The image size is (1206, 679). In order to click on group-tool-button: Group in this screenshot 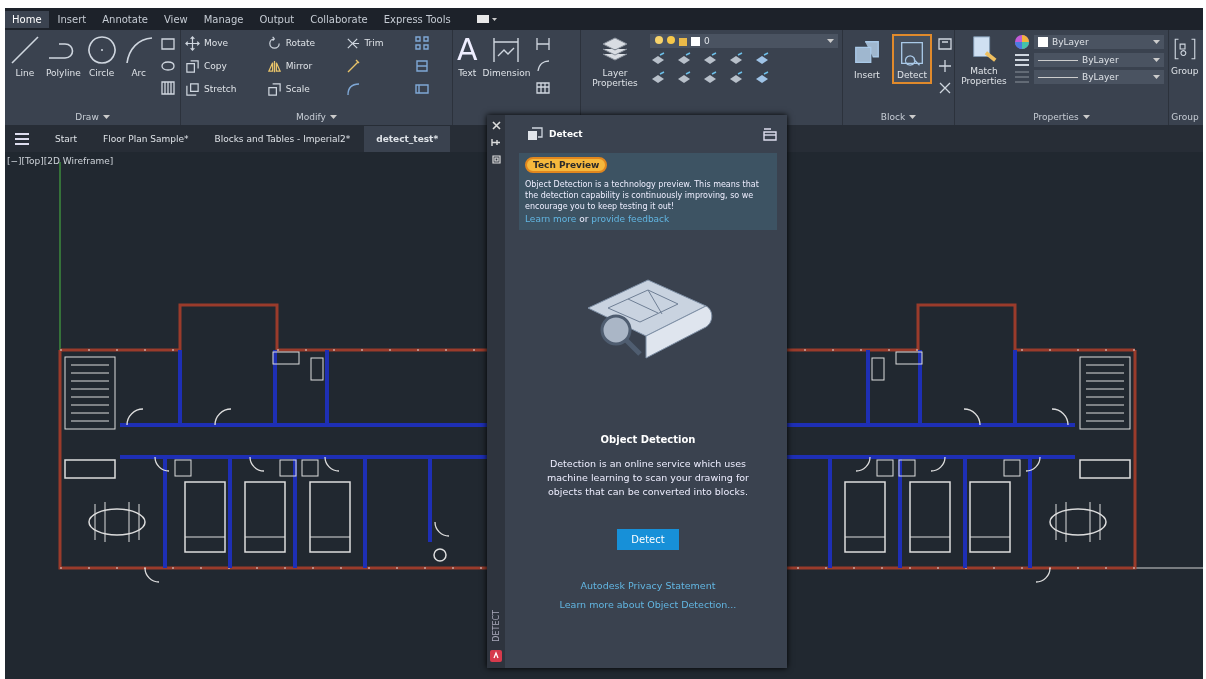, I will do `click(1185, 55)`.